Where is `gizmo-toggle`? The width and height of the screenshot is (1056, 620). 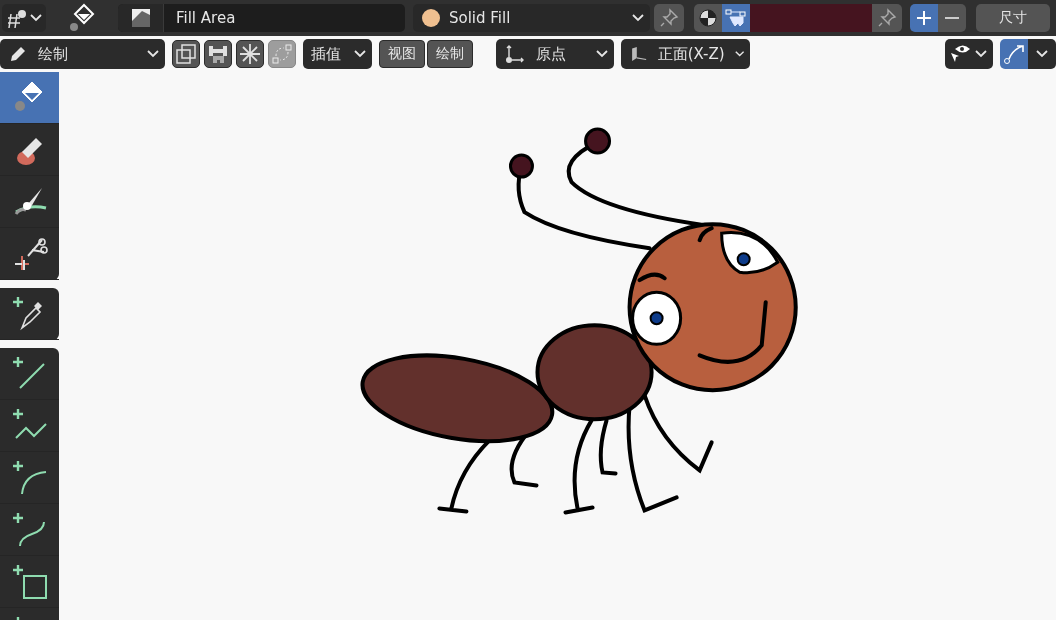 gizmo-toggle is located at coordinates (1014, 54).